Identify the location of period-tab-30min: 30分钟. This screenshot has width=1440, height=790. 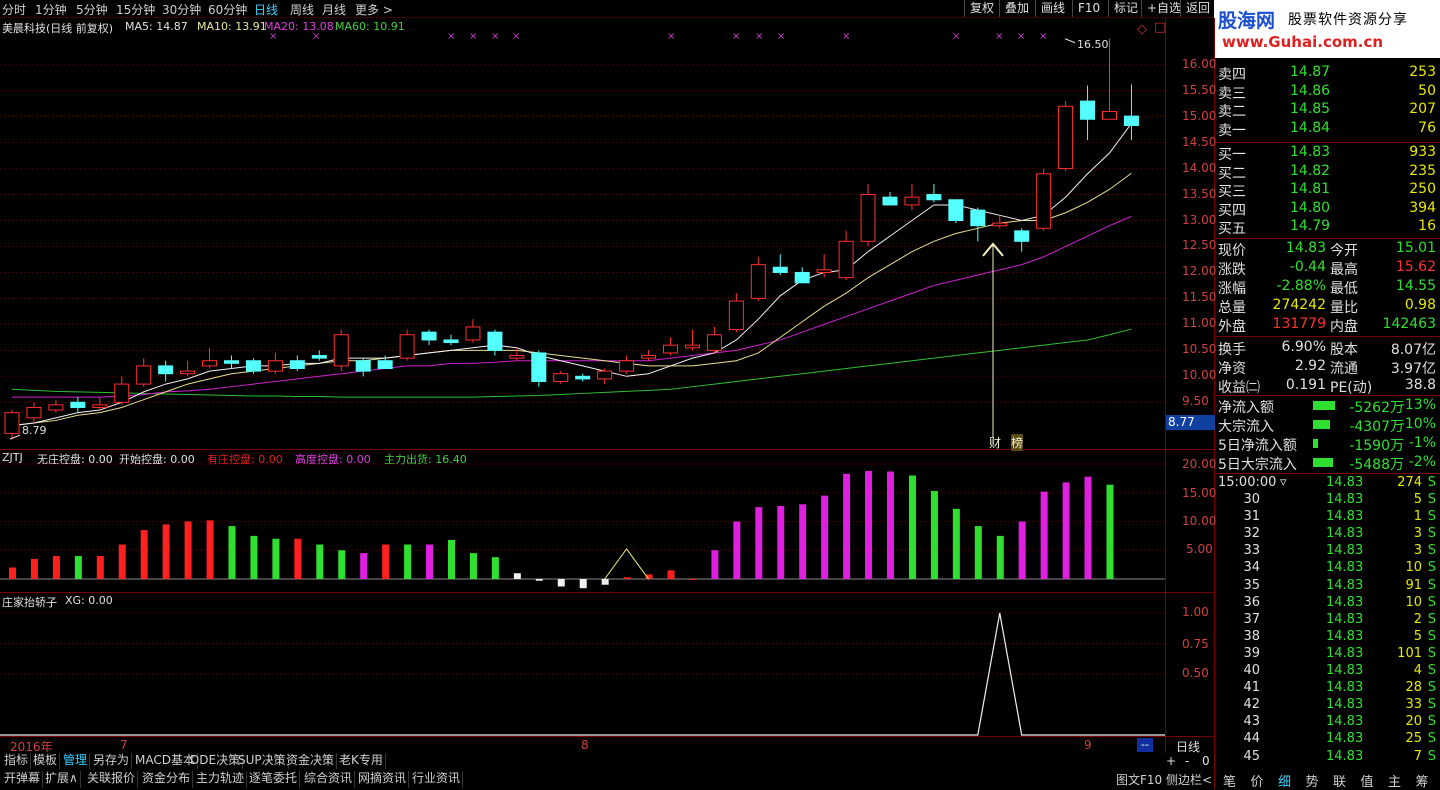
(181, 9).